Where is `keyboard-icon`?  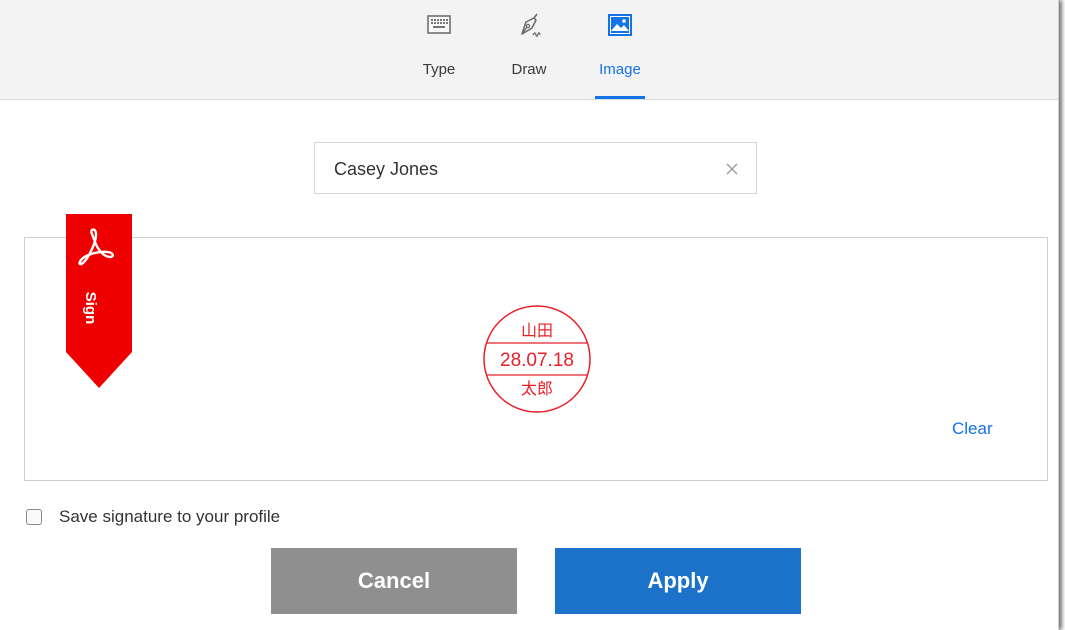 keyboard-icon is located at coordinates (439, 25).